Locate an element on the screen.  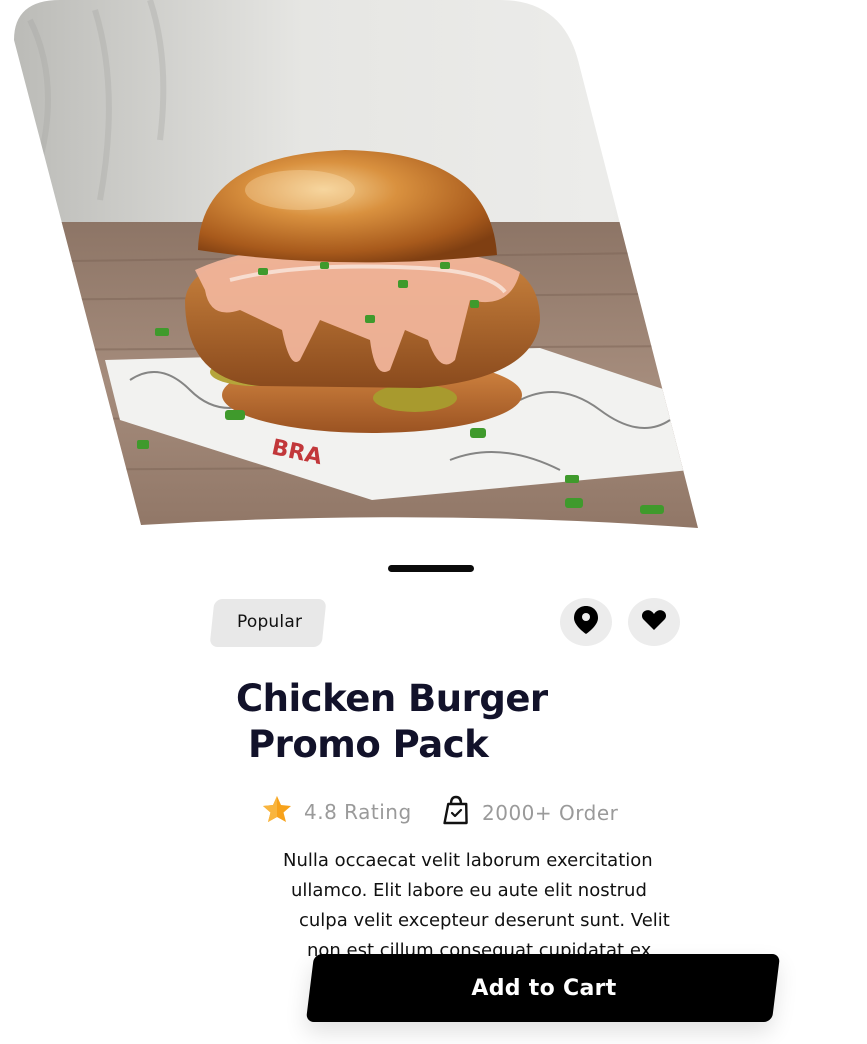
star-icon is located at coordinates (277, 811).